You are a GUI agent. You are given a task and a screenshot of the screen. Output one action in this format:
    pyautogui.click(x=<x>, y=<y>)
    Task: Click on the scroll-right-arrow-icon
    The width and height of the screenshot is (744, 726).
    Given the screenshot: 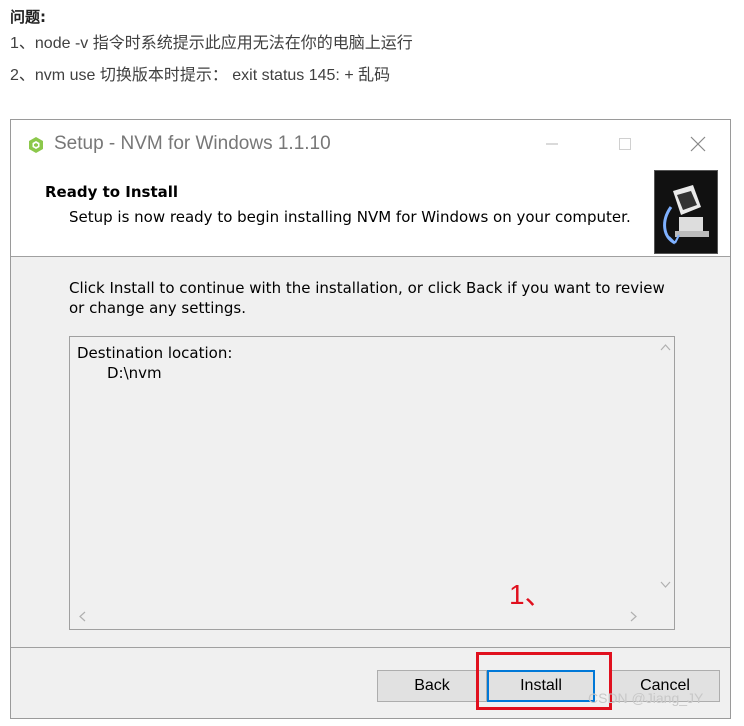 What is the action you would take?
    pyautogui.click(x=634, y=616)
    